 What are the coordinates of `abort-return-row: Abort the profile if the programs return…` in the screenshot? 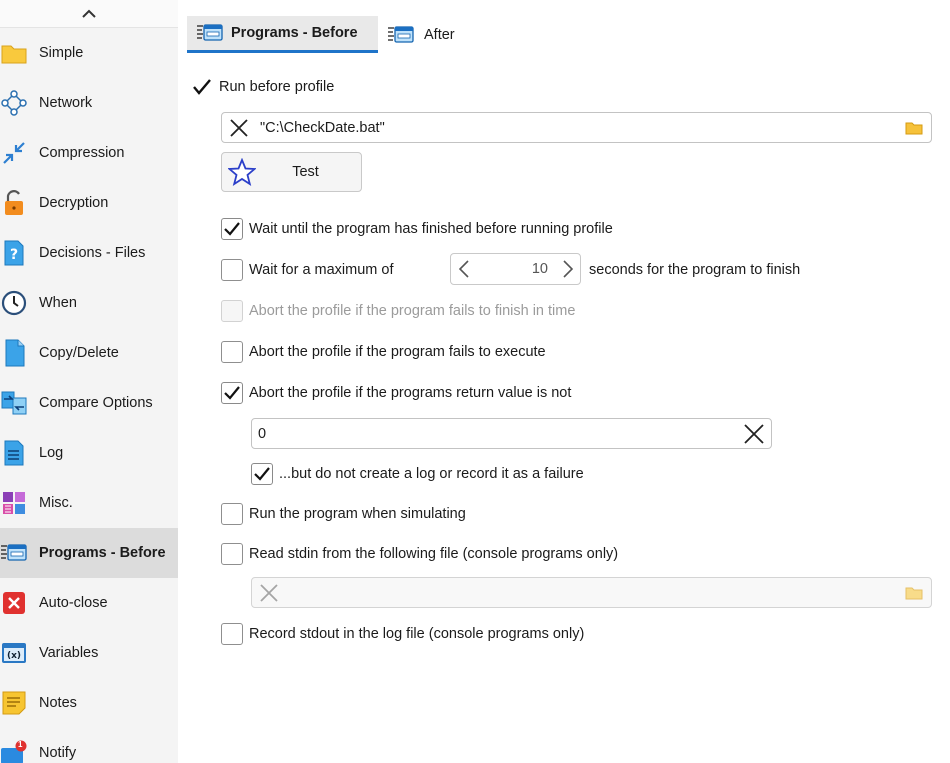 It's located at (396, 393).